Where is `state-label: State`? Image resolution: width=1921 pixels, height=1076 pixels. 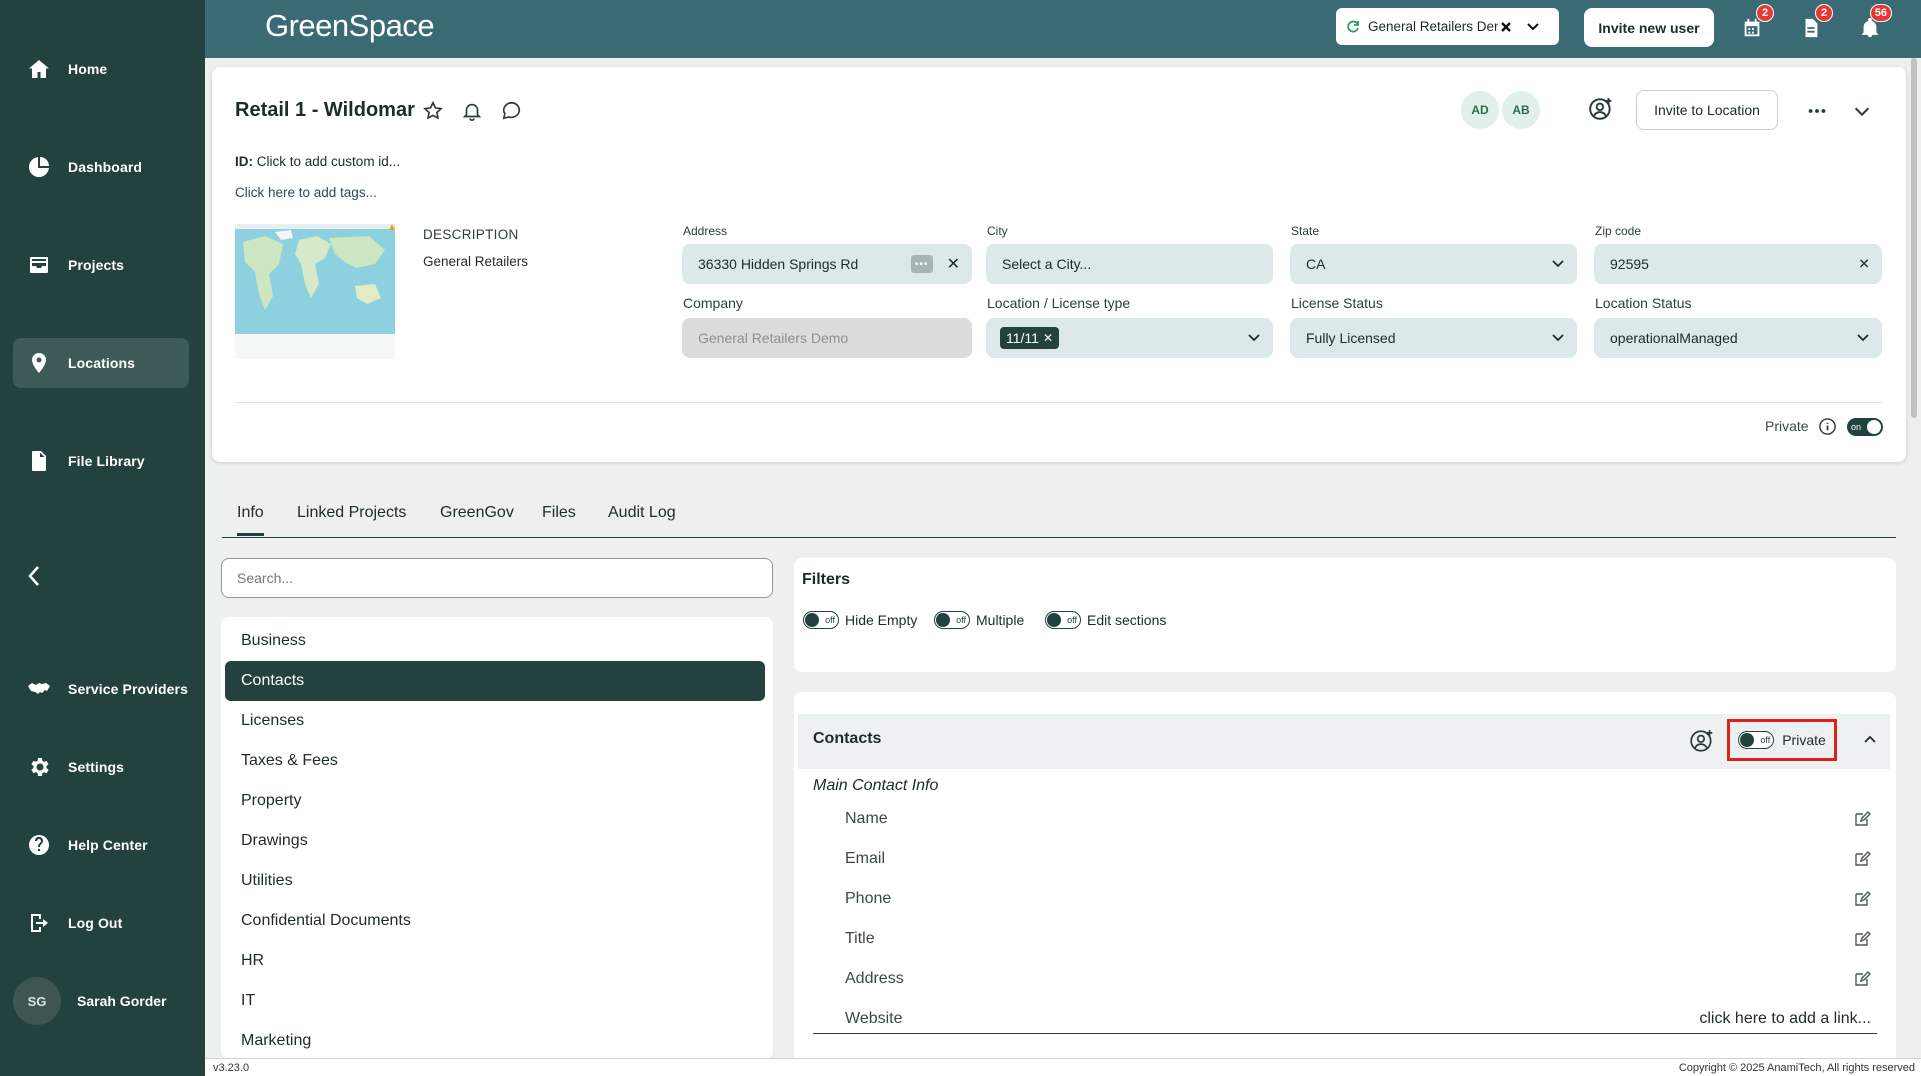
state-label: State is located at coordinates (1305, 231).